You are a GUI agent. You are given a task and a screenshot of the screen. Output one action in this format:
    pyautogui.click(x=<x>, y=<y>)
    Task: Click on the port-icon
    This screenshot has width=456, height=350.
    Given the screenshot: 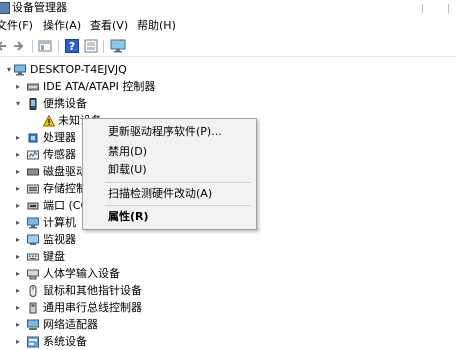 What is the action you would take?
    pyautogui.click(x=33, y=206)
    